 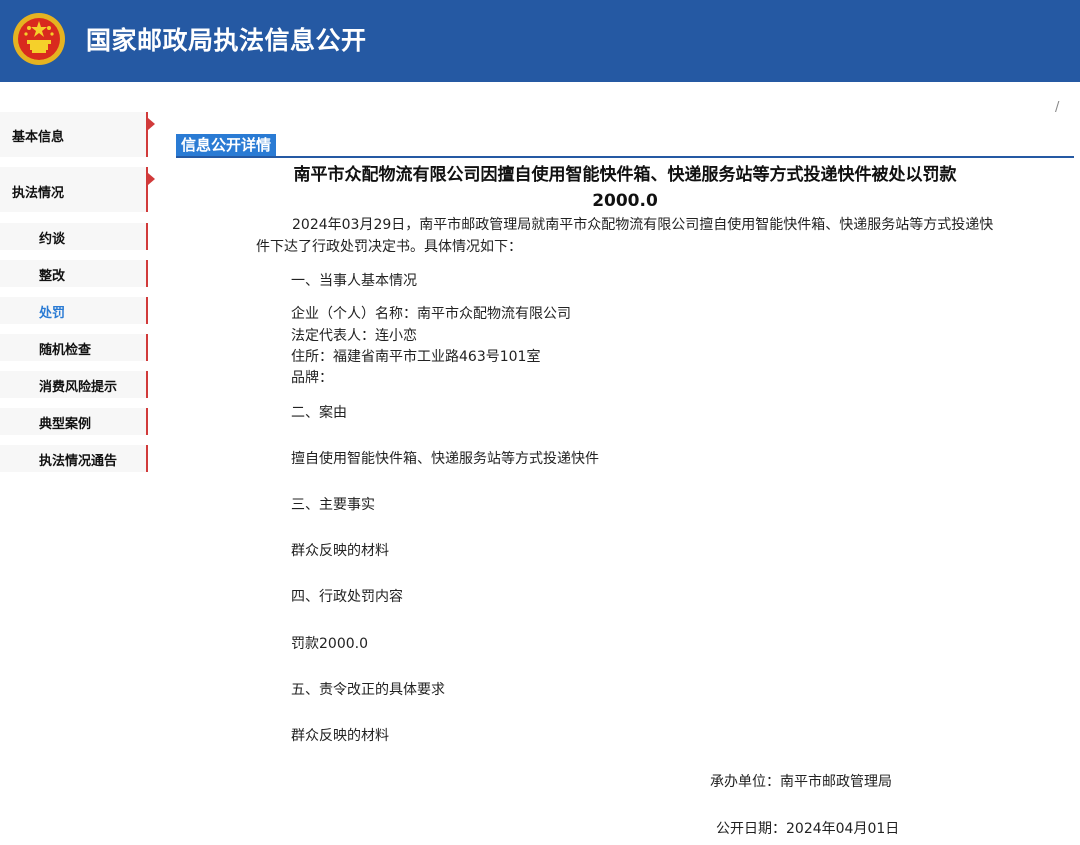 I want to click on sidebar-subitem-label: 典型案例, so click(x=65, y=424).